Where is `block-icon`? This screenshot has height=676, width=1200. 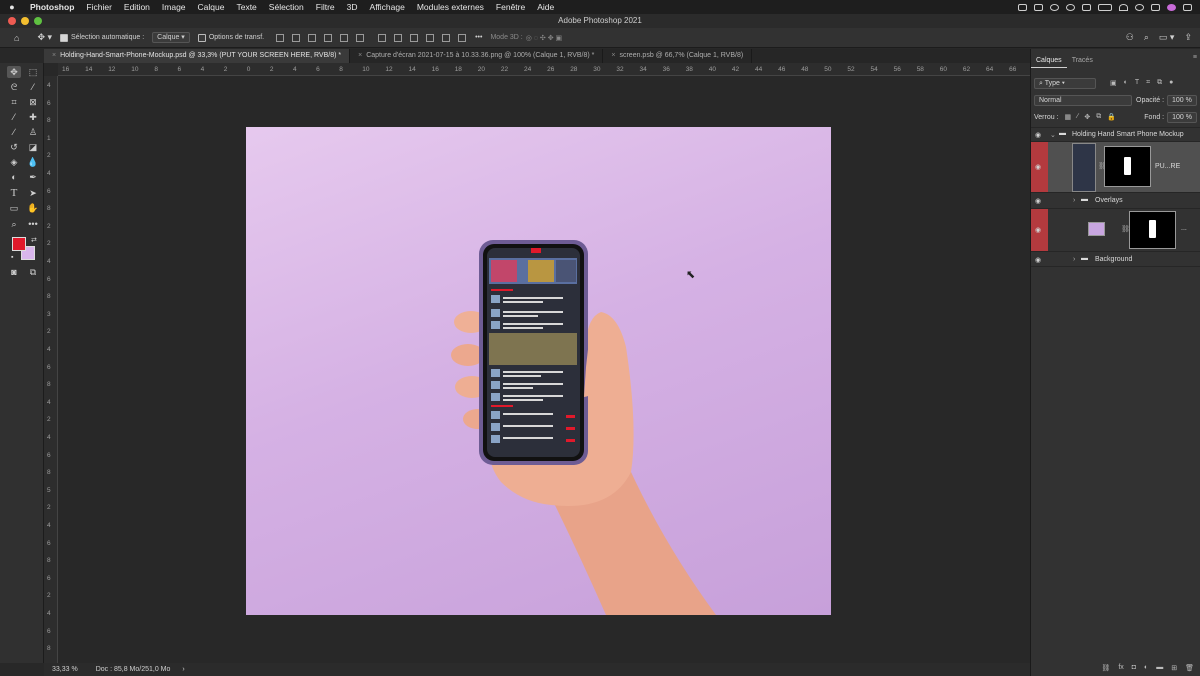 block-icon is located at coordinates (1070, 7).